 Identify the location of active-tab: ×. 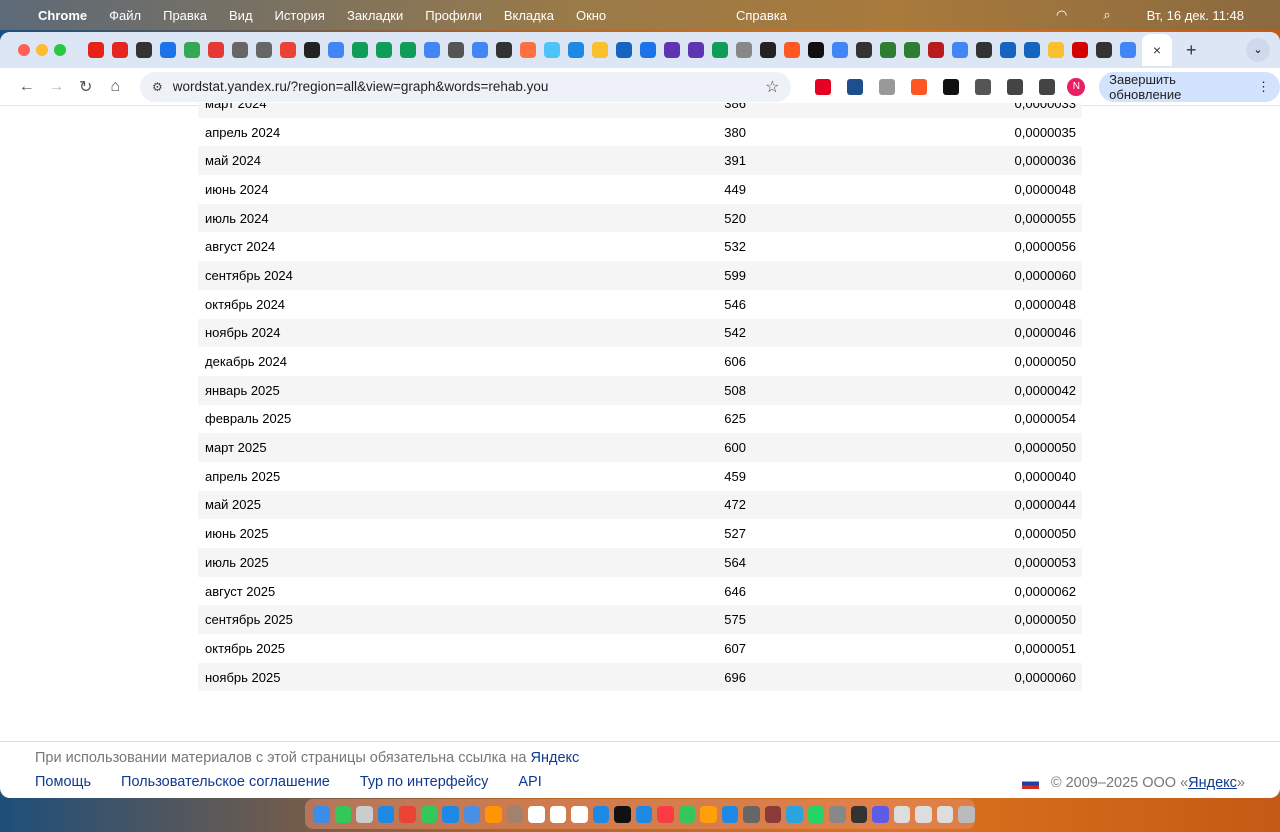
(1157, 50).